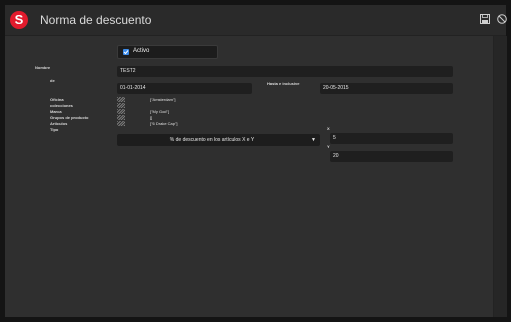 The width and height of the screenshot is (511, 322). I want to click on marca-label: Marca, so click(56, 111).